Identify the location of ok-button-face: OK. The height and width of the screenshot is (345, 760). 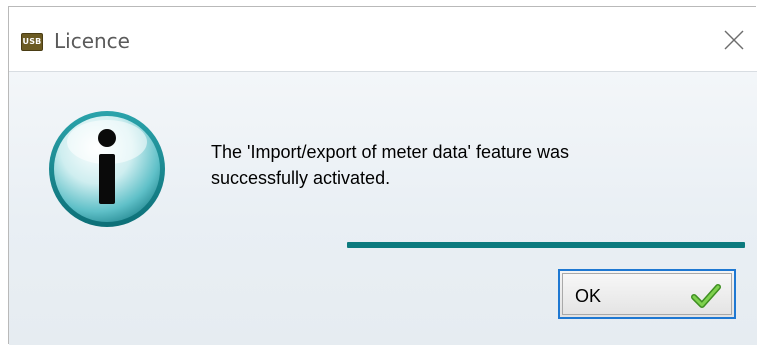
(647, 294).